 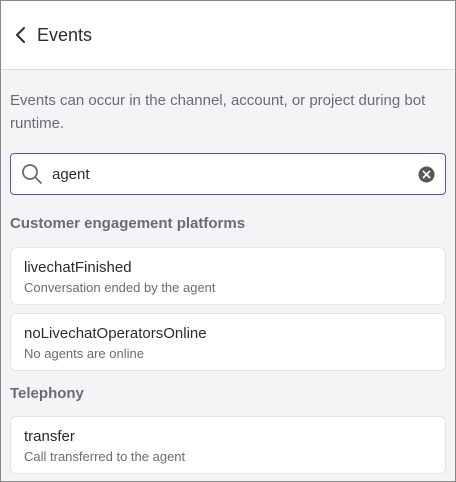 I want to click on panel-header: Events, so click(x=228, y=35).